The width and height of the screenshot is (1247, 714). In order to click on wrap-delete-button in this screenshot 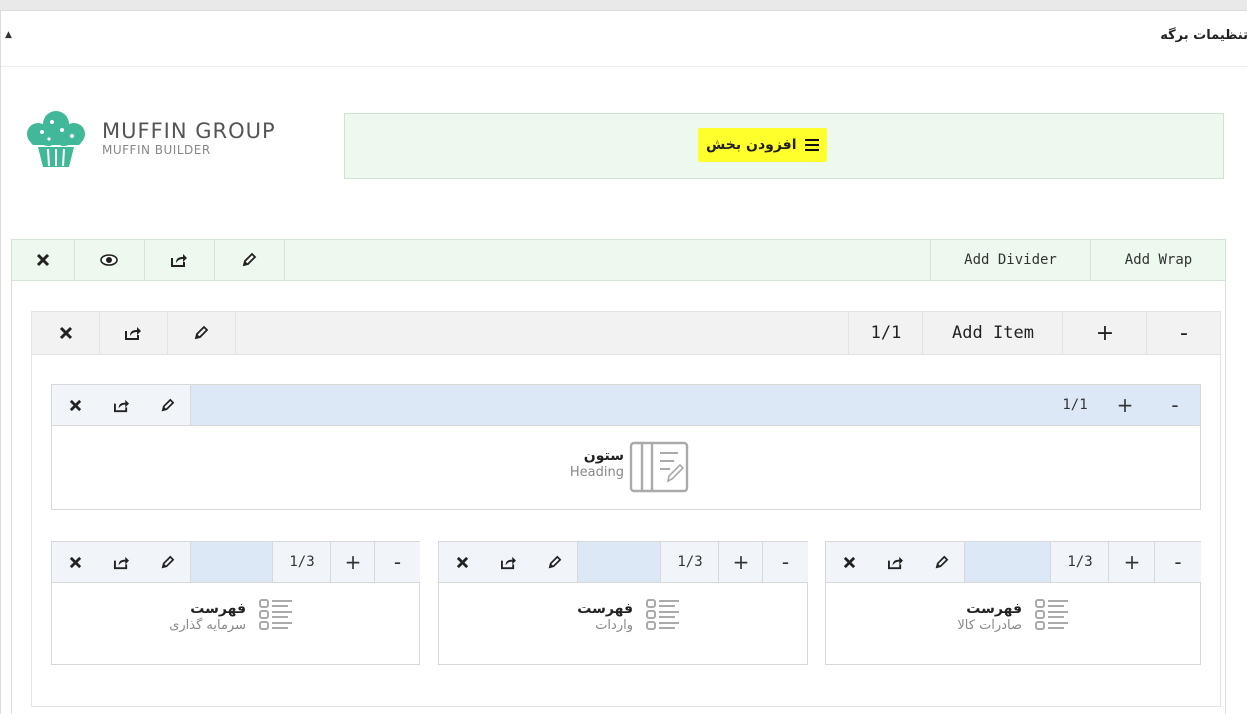, I will do `click(66, 333)`.